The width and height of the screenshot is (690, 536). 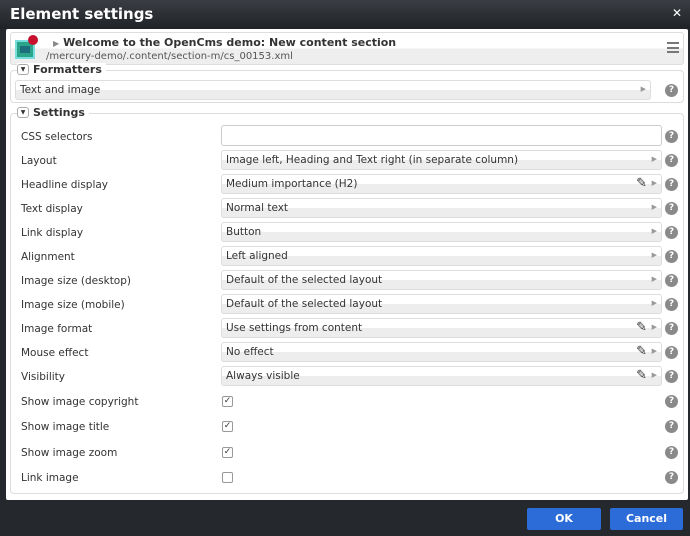 I want to click on headline-display-label: Headline display, so click(x=65, y=185).